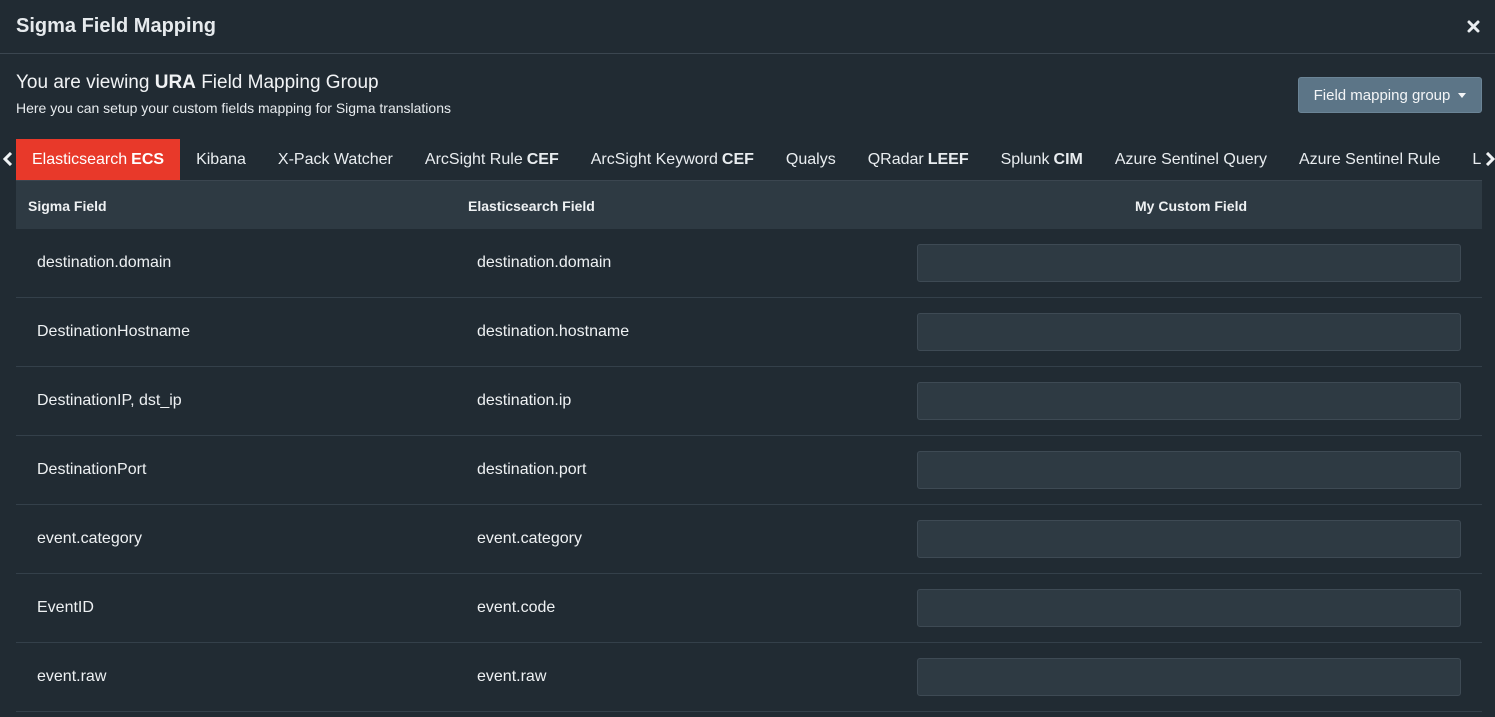 The image size is (1495, 717). What do you see at coordinates (89, 538) in the screenshot?
I see `sigma-field-cell: event.category` at bounding box center [89, 538].